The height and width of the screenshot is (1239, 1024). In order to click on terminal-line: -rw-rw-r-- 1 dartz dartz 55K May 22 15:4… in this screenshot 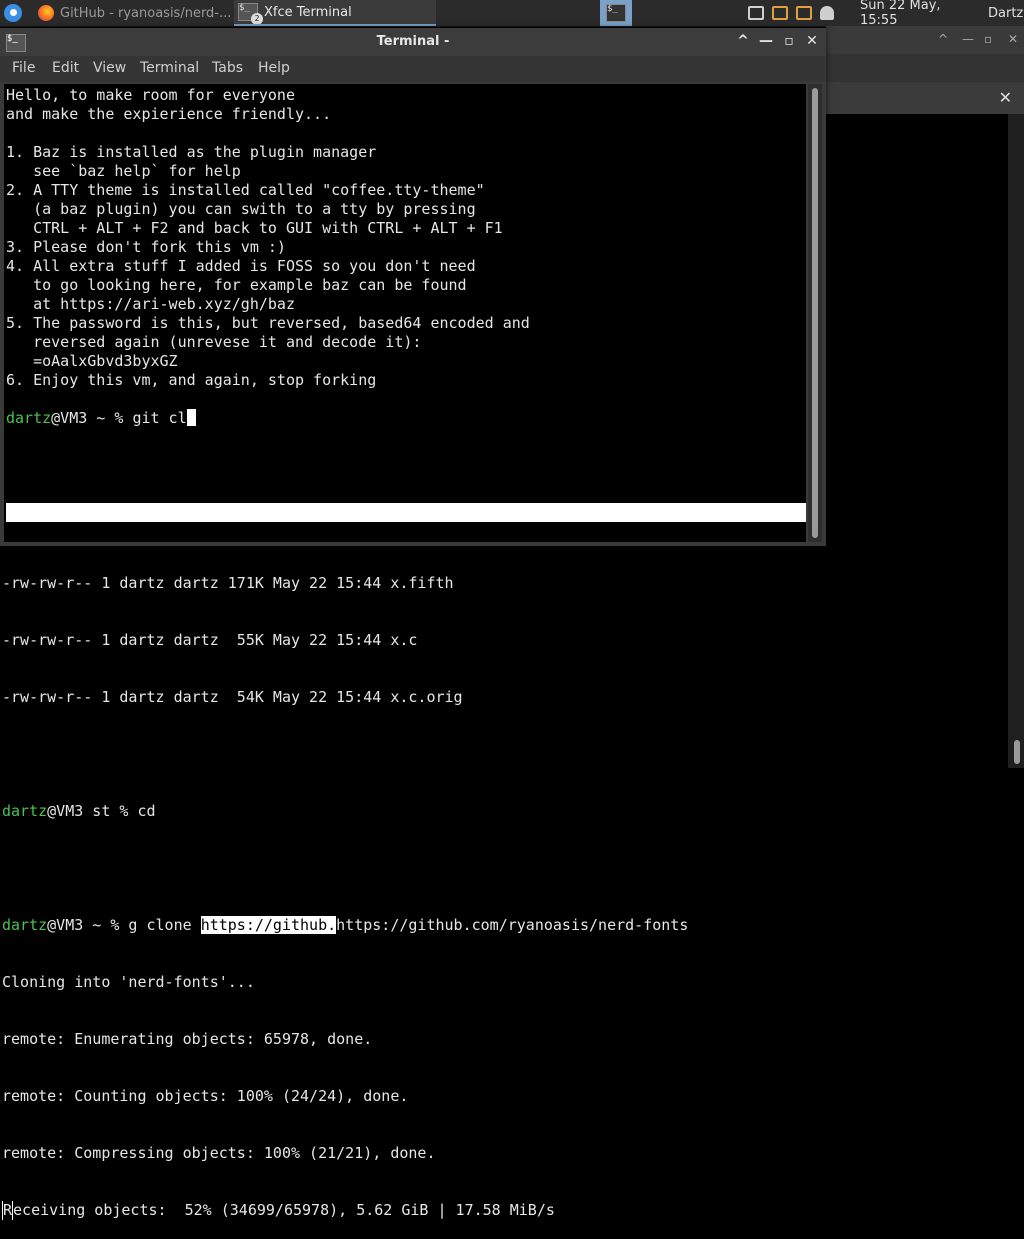, I will do `click(210, 640)`.